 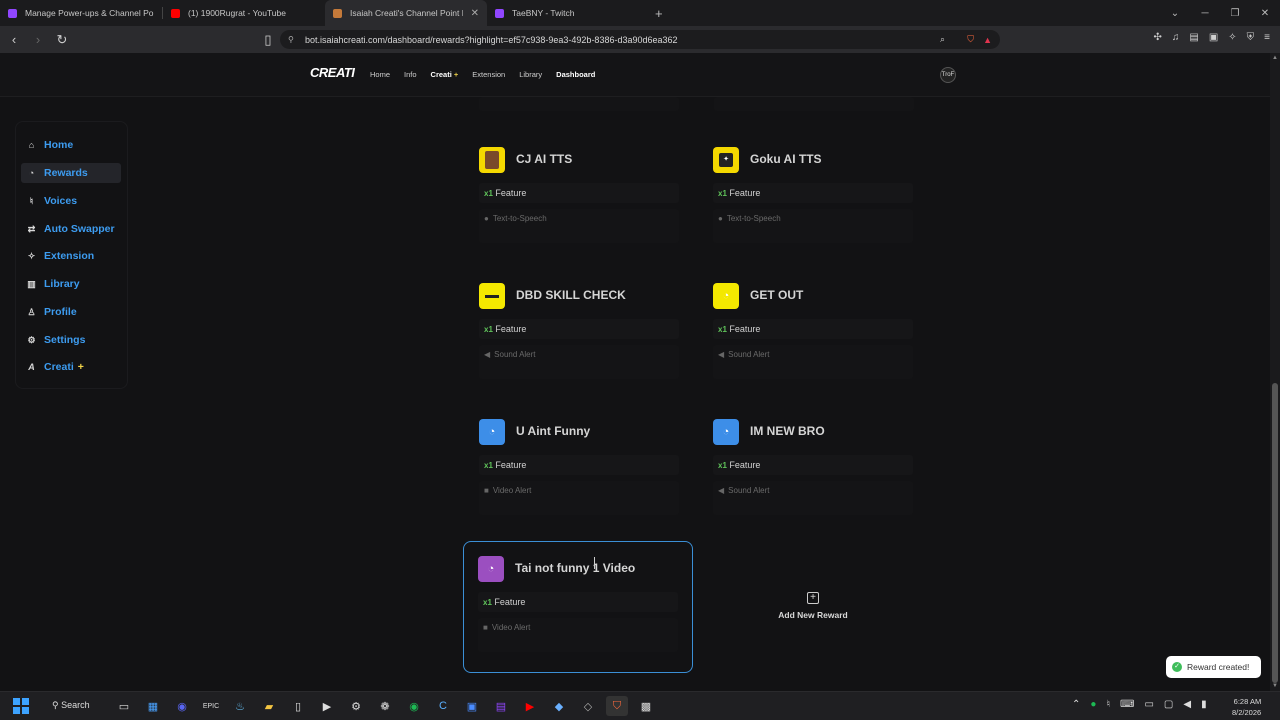 What do you see at coordinates (380, 74) in the screenshot?
I see `nav-home: Home` at bounding box center [380, 74].